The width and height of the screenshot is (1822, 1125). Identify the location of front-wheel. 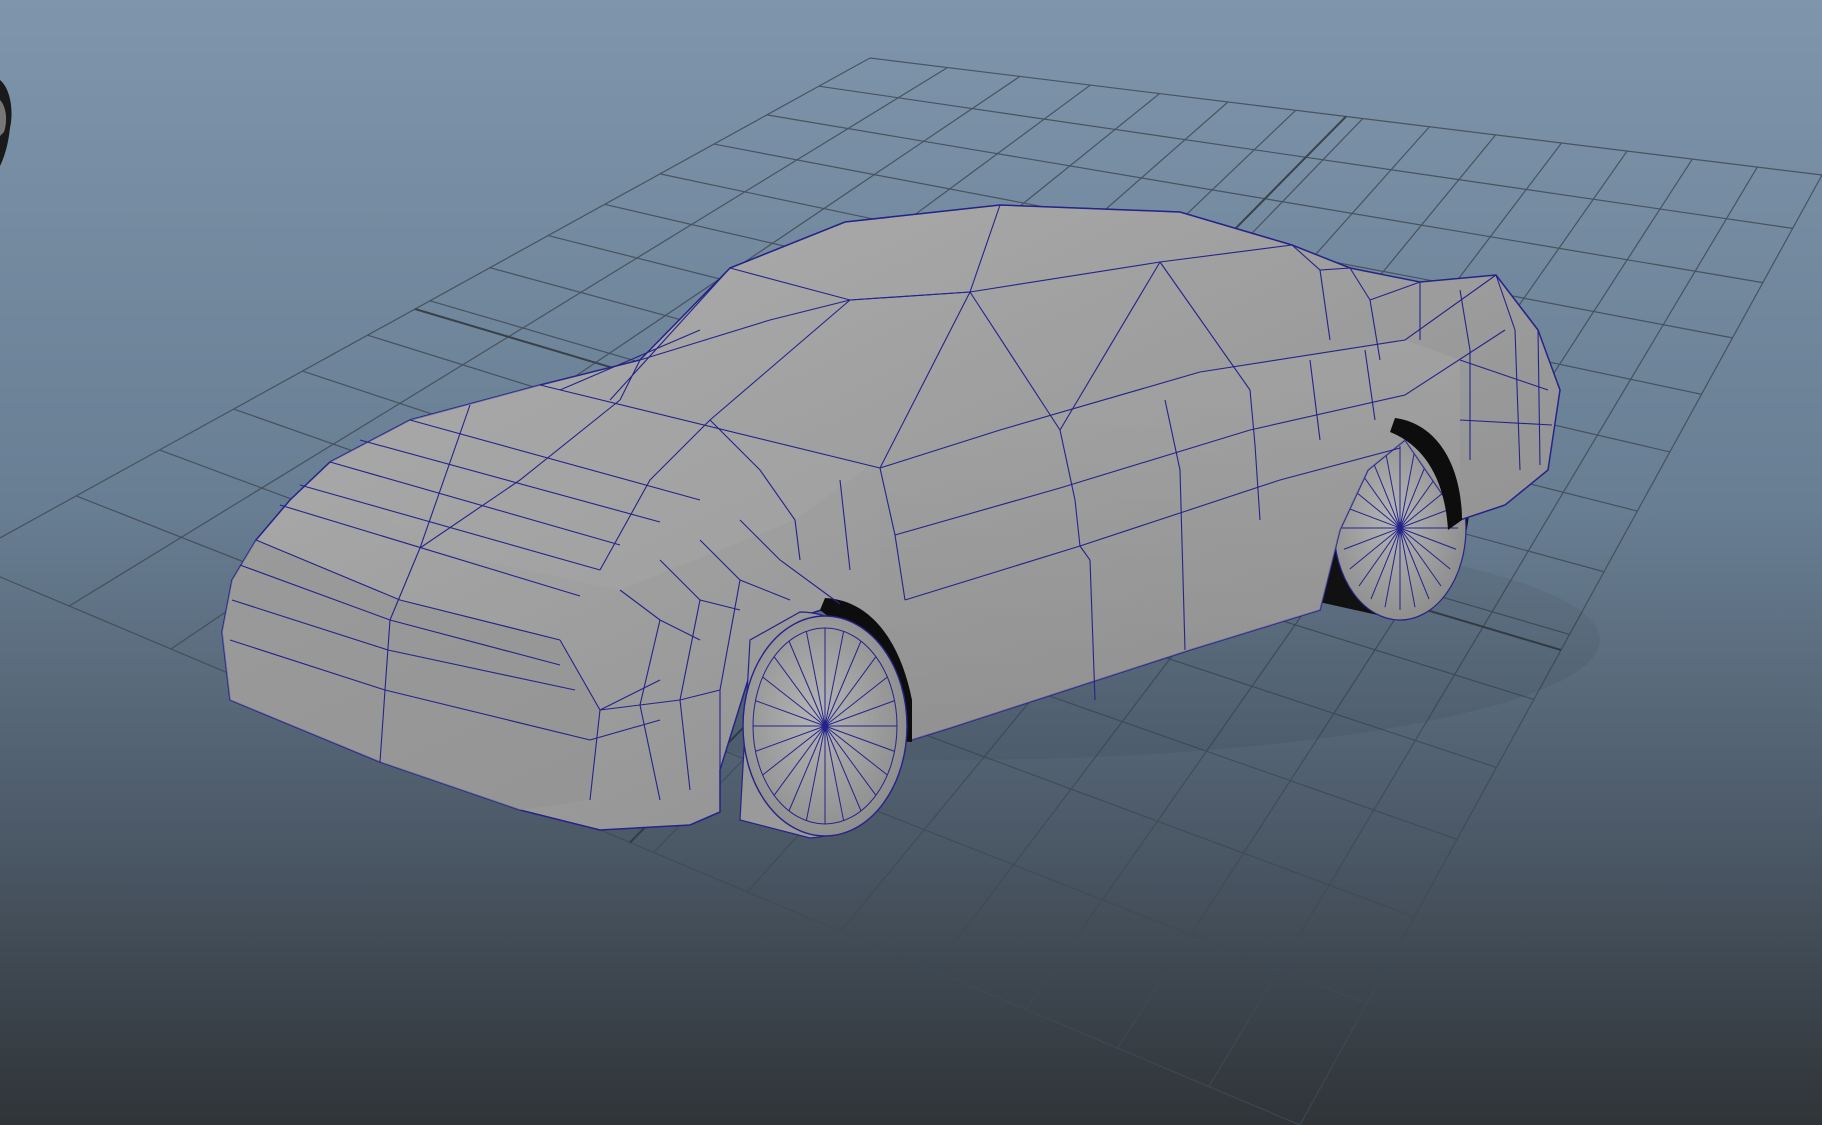
(823, 725).